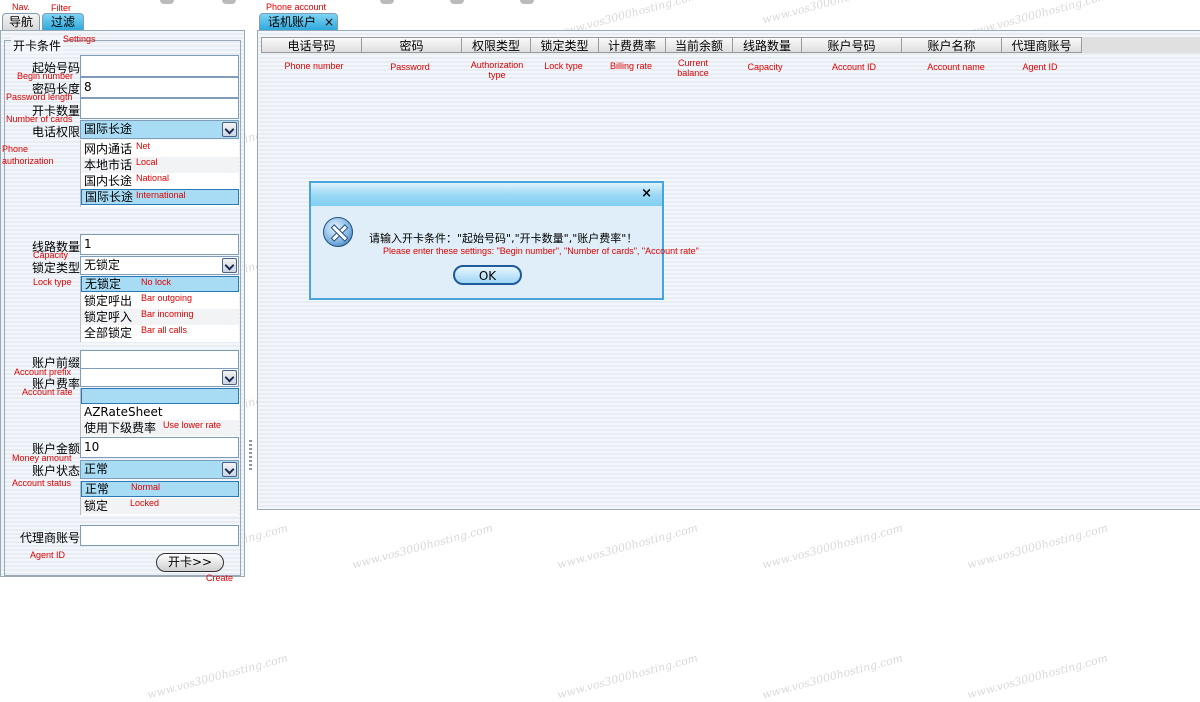 The width and height of the screenshot is (1200, 702). What do you see at coordinates (1041, 45) in the screenshot?
I see `column-header-agent-id: 代理商账号` at bounding box center [1041, 45].